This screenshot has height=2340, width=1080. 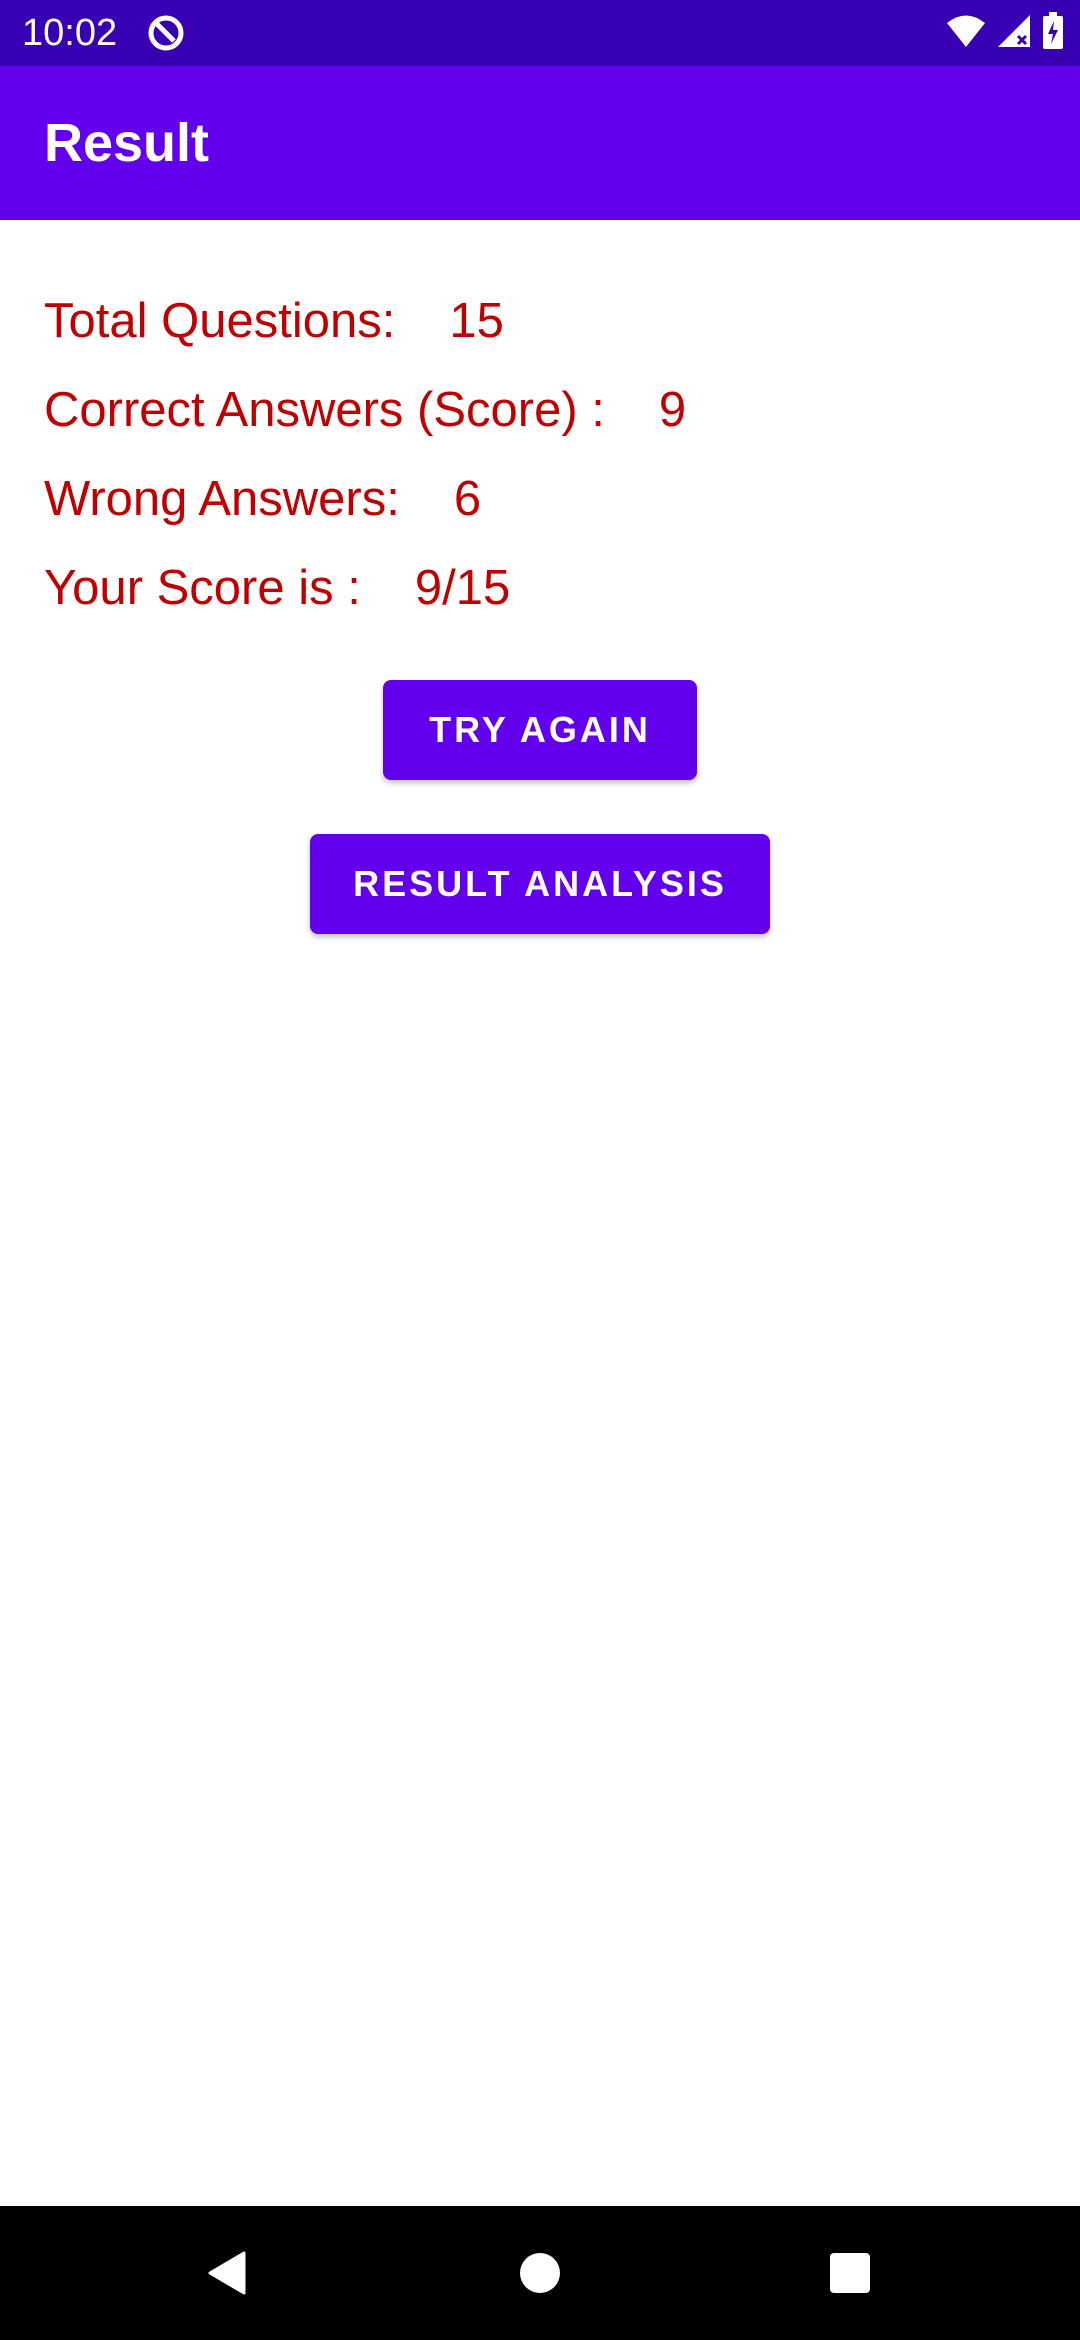 What do you see at coordinates (324, 410) in the screenshot?
I see `correct-answers-label: Correct Answers (Score) :` at bounding box center [324, 410].